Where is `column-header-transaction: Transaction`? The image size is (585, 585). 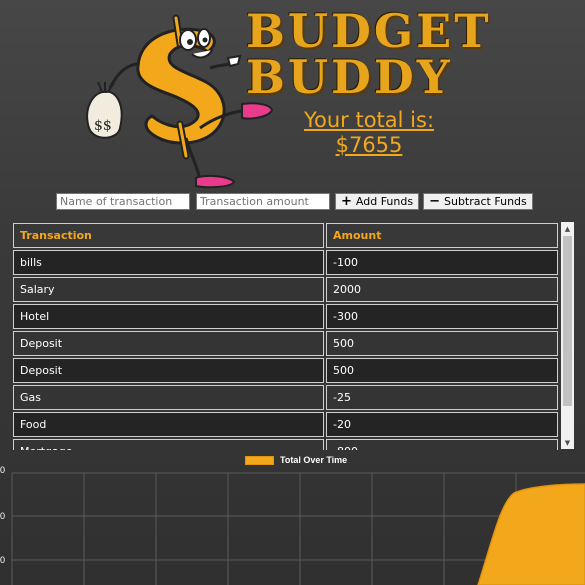
column-header-transaction: Transaction is located at coordinates (168, 235).